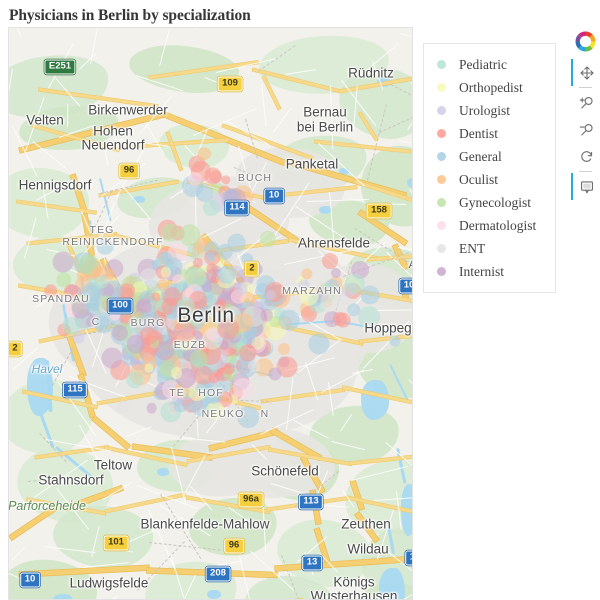 The height and width of the screenshot is (600, 600). What do you see at coordinates (60, 67) in the screenshot?
I see `highway-shield: E251` at bounding box center [60, 67].